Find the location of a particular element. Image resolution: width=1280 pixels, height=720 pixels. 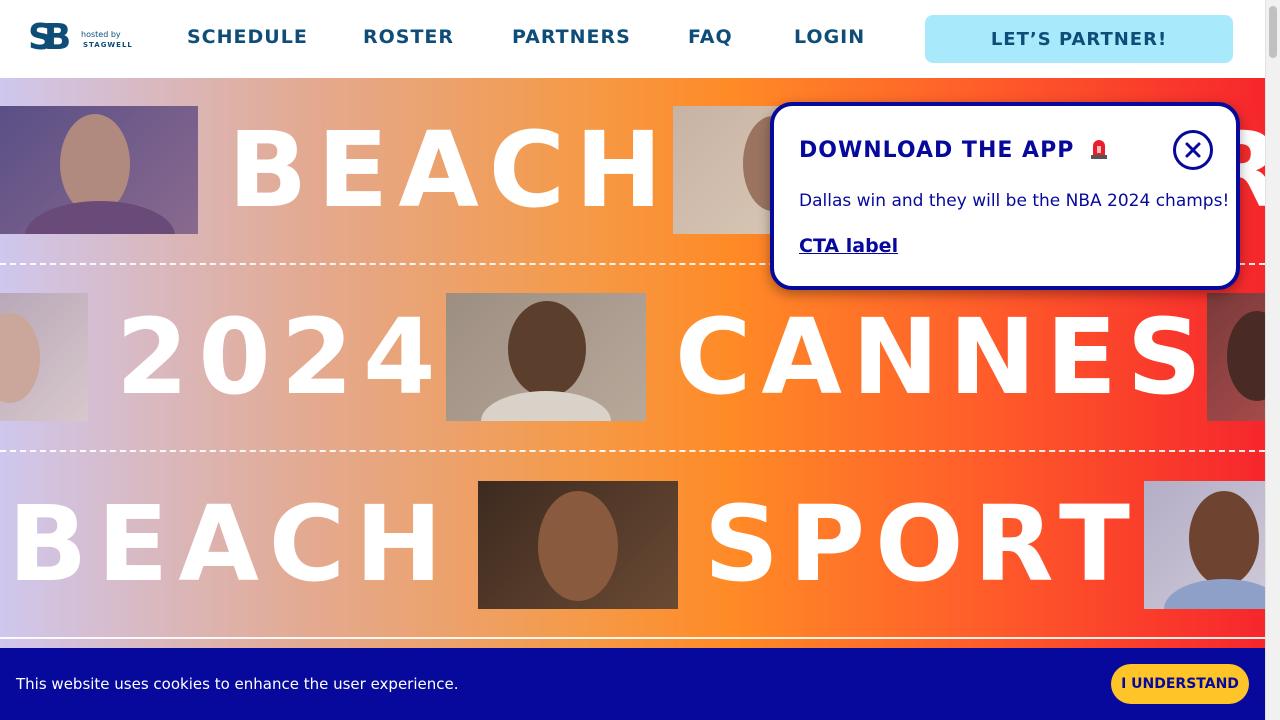

nav-schedule: SCHEDULE is located at coordinates (247, 37).